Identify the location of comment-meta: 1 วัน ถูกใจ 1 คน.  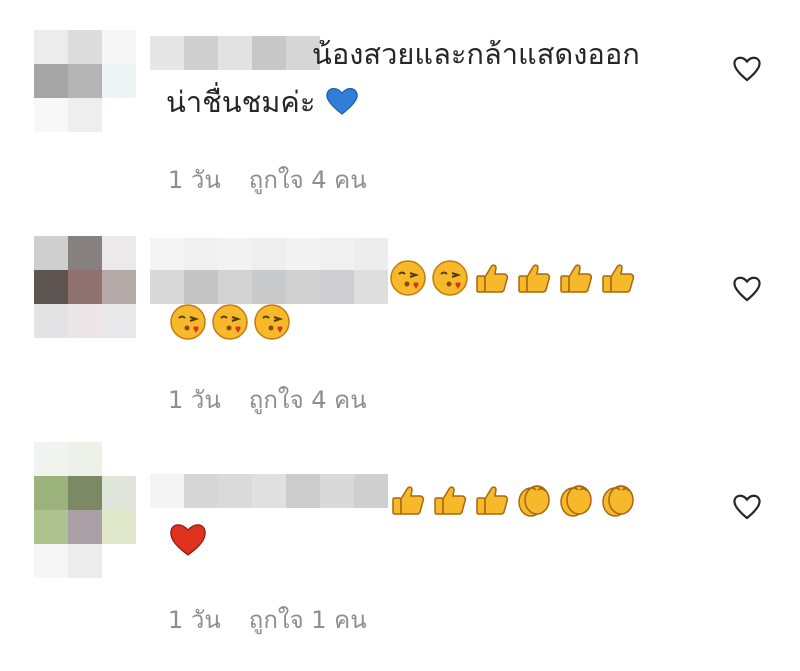
(267, 619).